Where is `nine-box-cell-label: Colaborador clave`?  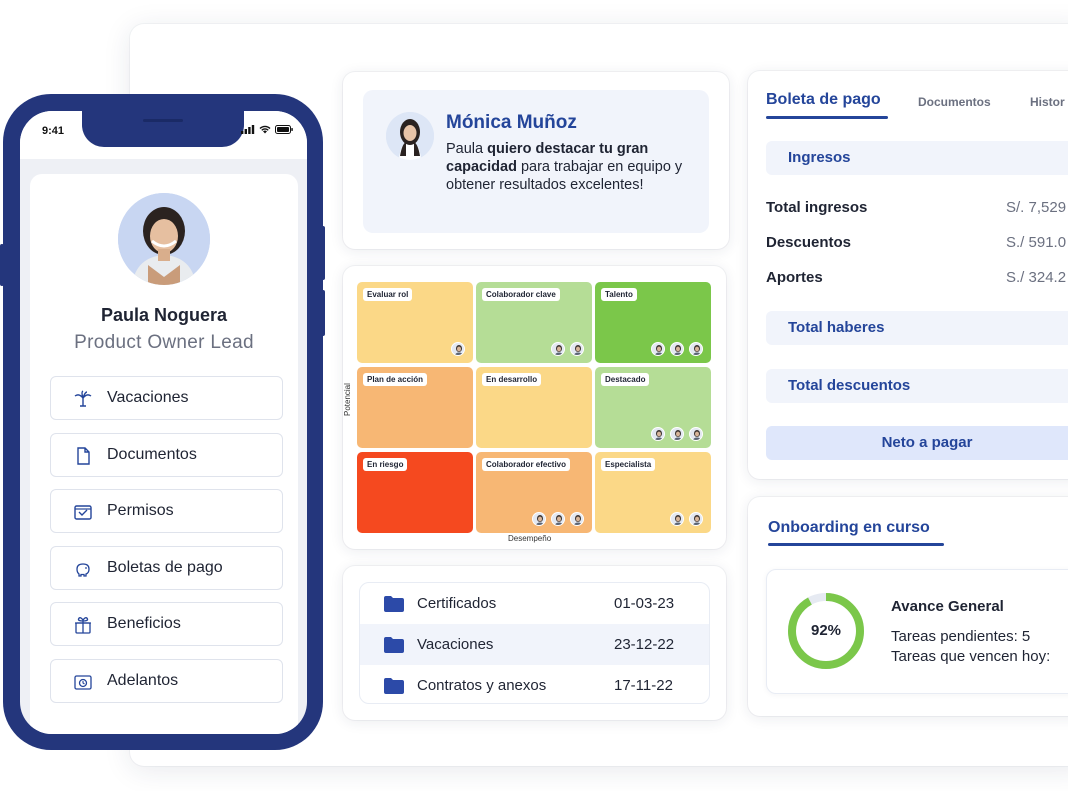 nine-box-cell-label: Colaborador clave is located at coordinates (521, 294).